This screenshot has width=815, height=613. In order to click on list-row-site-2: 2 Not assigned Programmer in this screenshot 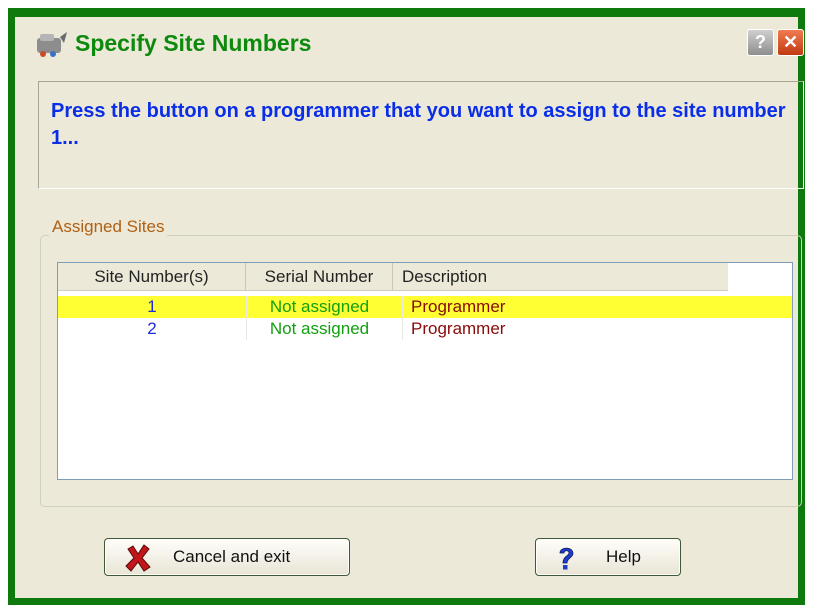, I will do `click(425, 329)`.